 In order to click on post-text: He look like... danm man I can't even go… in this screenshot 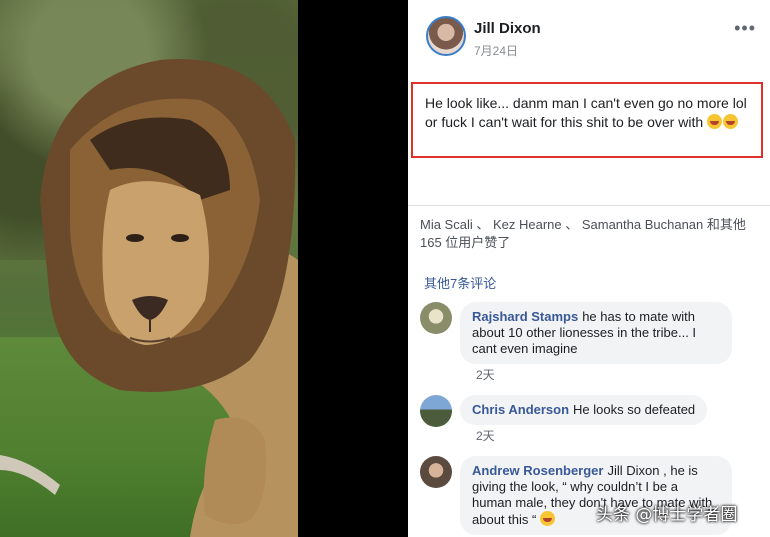, I will do `click(586, 112)`.